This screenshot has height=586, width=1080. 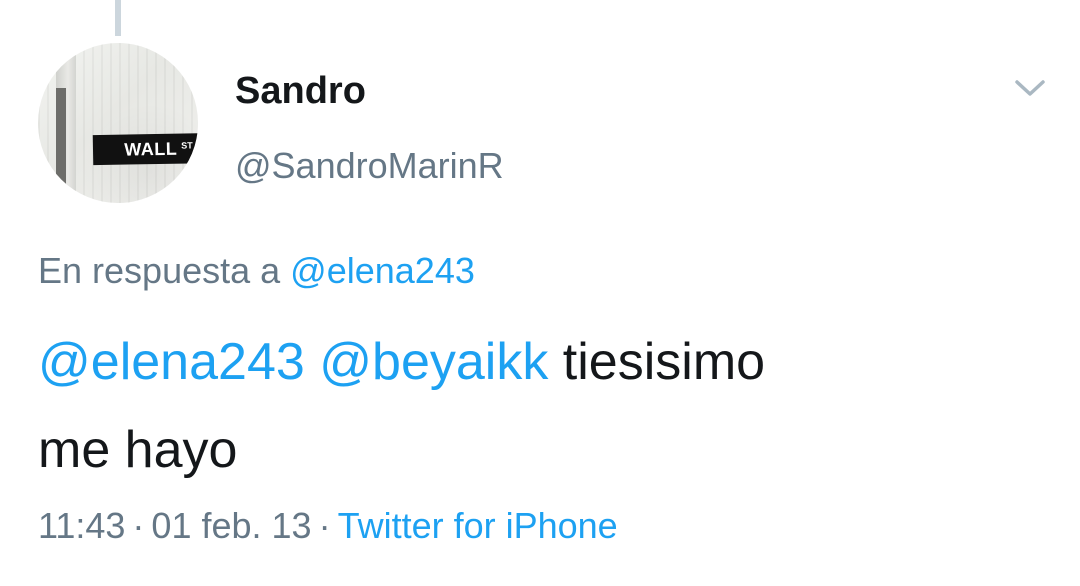 I want to click on mention-link: @beyaikk, so click(x=433, y=362).